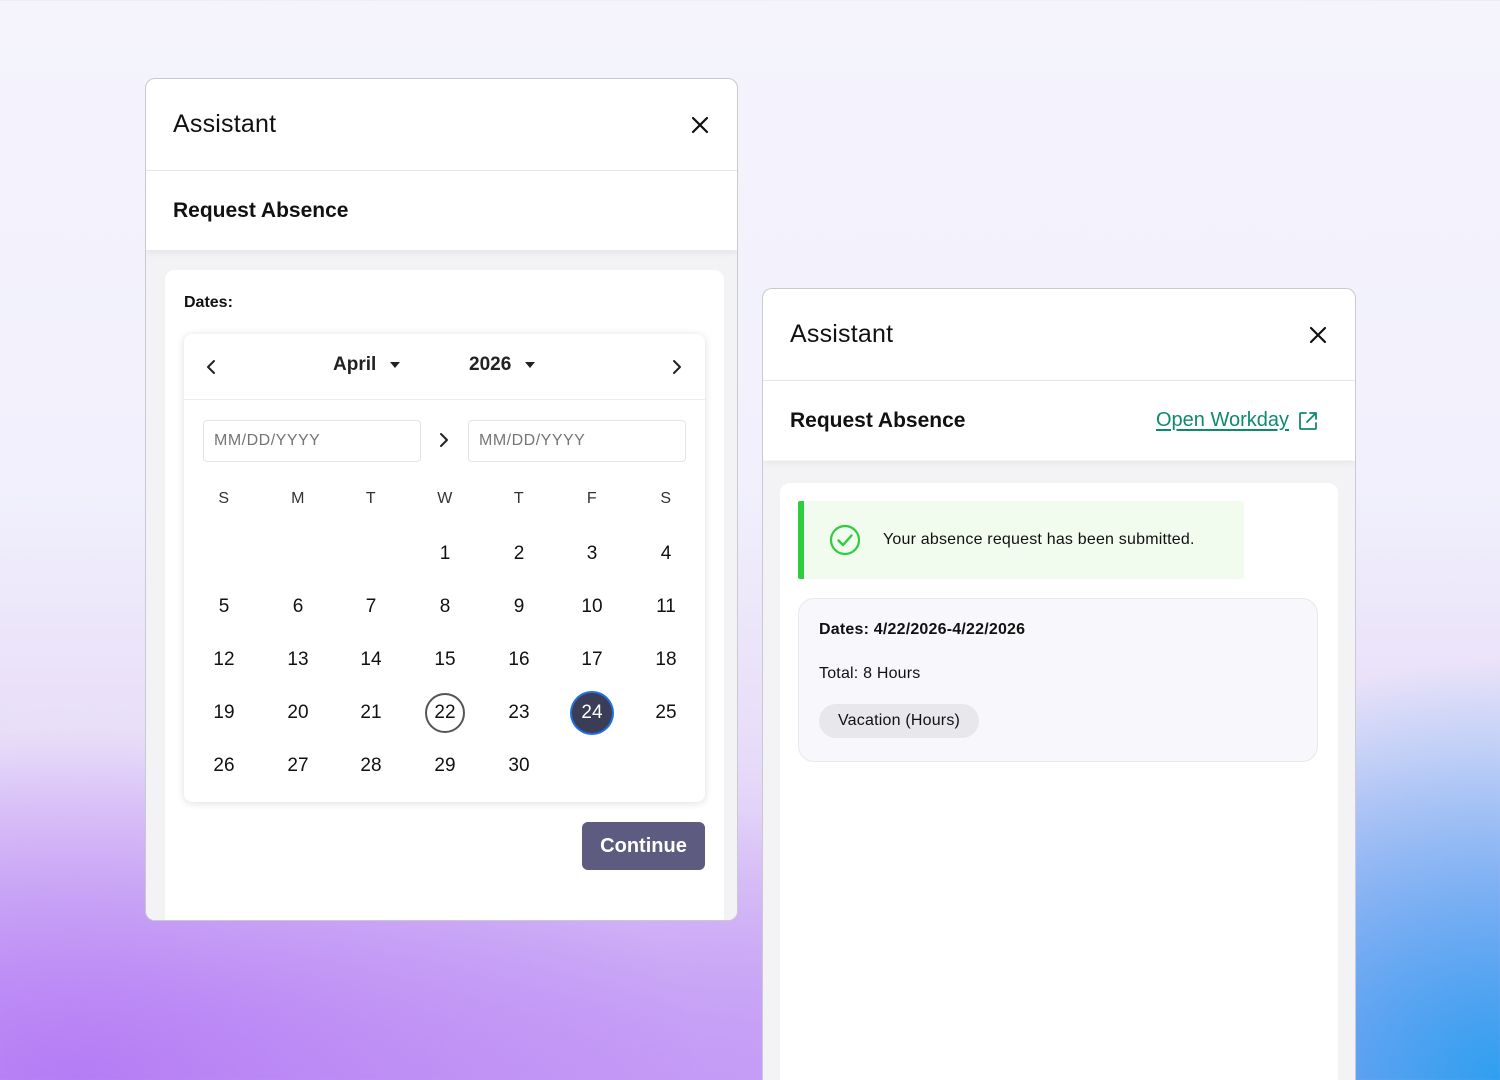 This screenshot has width=1500, height=1080. Describe the element at coordinates (592, 498) in the screenshot. I see `weekday-label: F` at that location.